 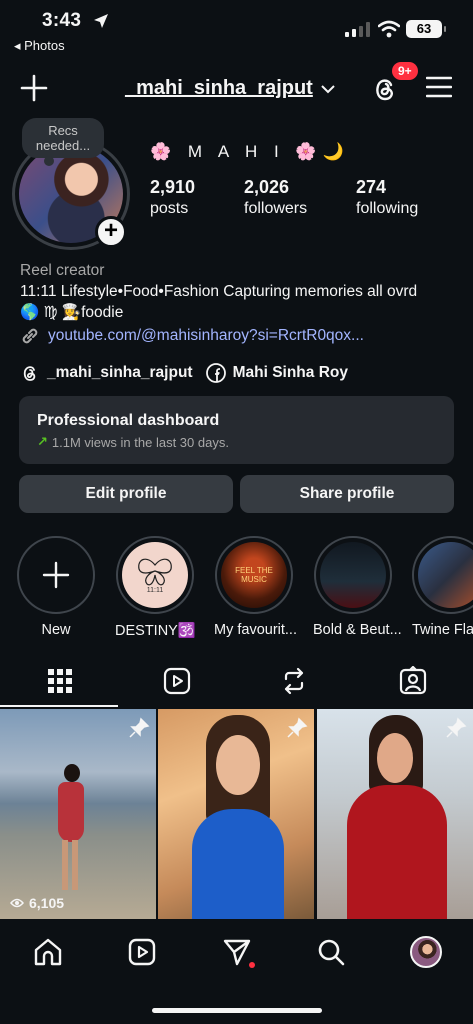 I want to click on status-bar: 3:43 ◂ Photos 63, so click(x=236, y=31).